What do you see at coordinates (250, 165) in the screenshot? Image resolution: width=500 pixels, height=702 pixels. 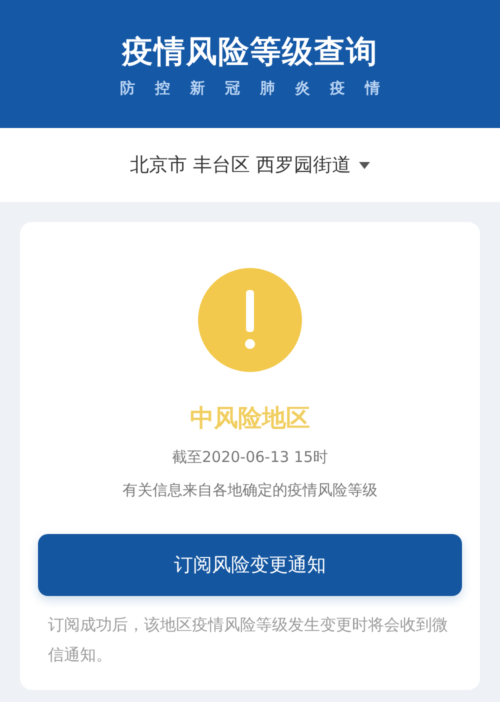 I see `location-dropdown: 北京市 丰台区 西罗园街道` at bounding box center [250, 165].